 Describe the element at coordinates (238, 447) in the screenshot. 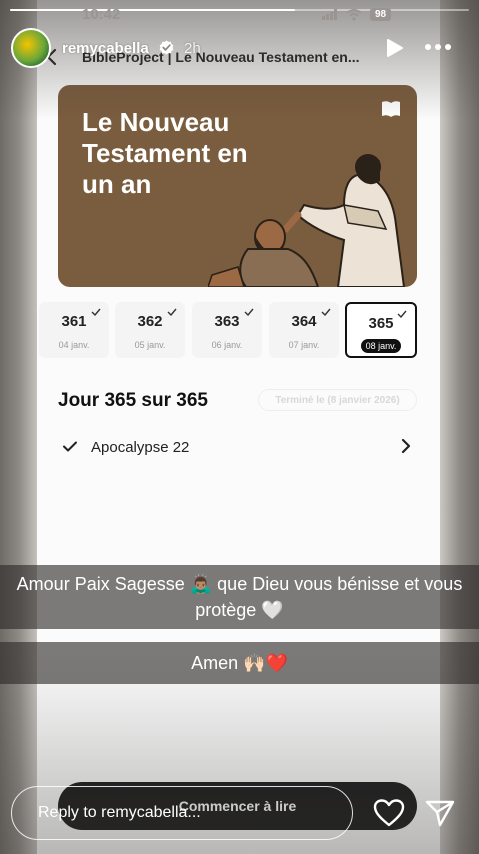

I see `reading-item: Apocalypse 22` at that location.